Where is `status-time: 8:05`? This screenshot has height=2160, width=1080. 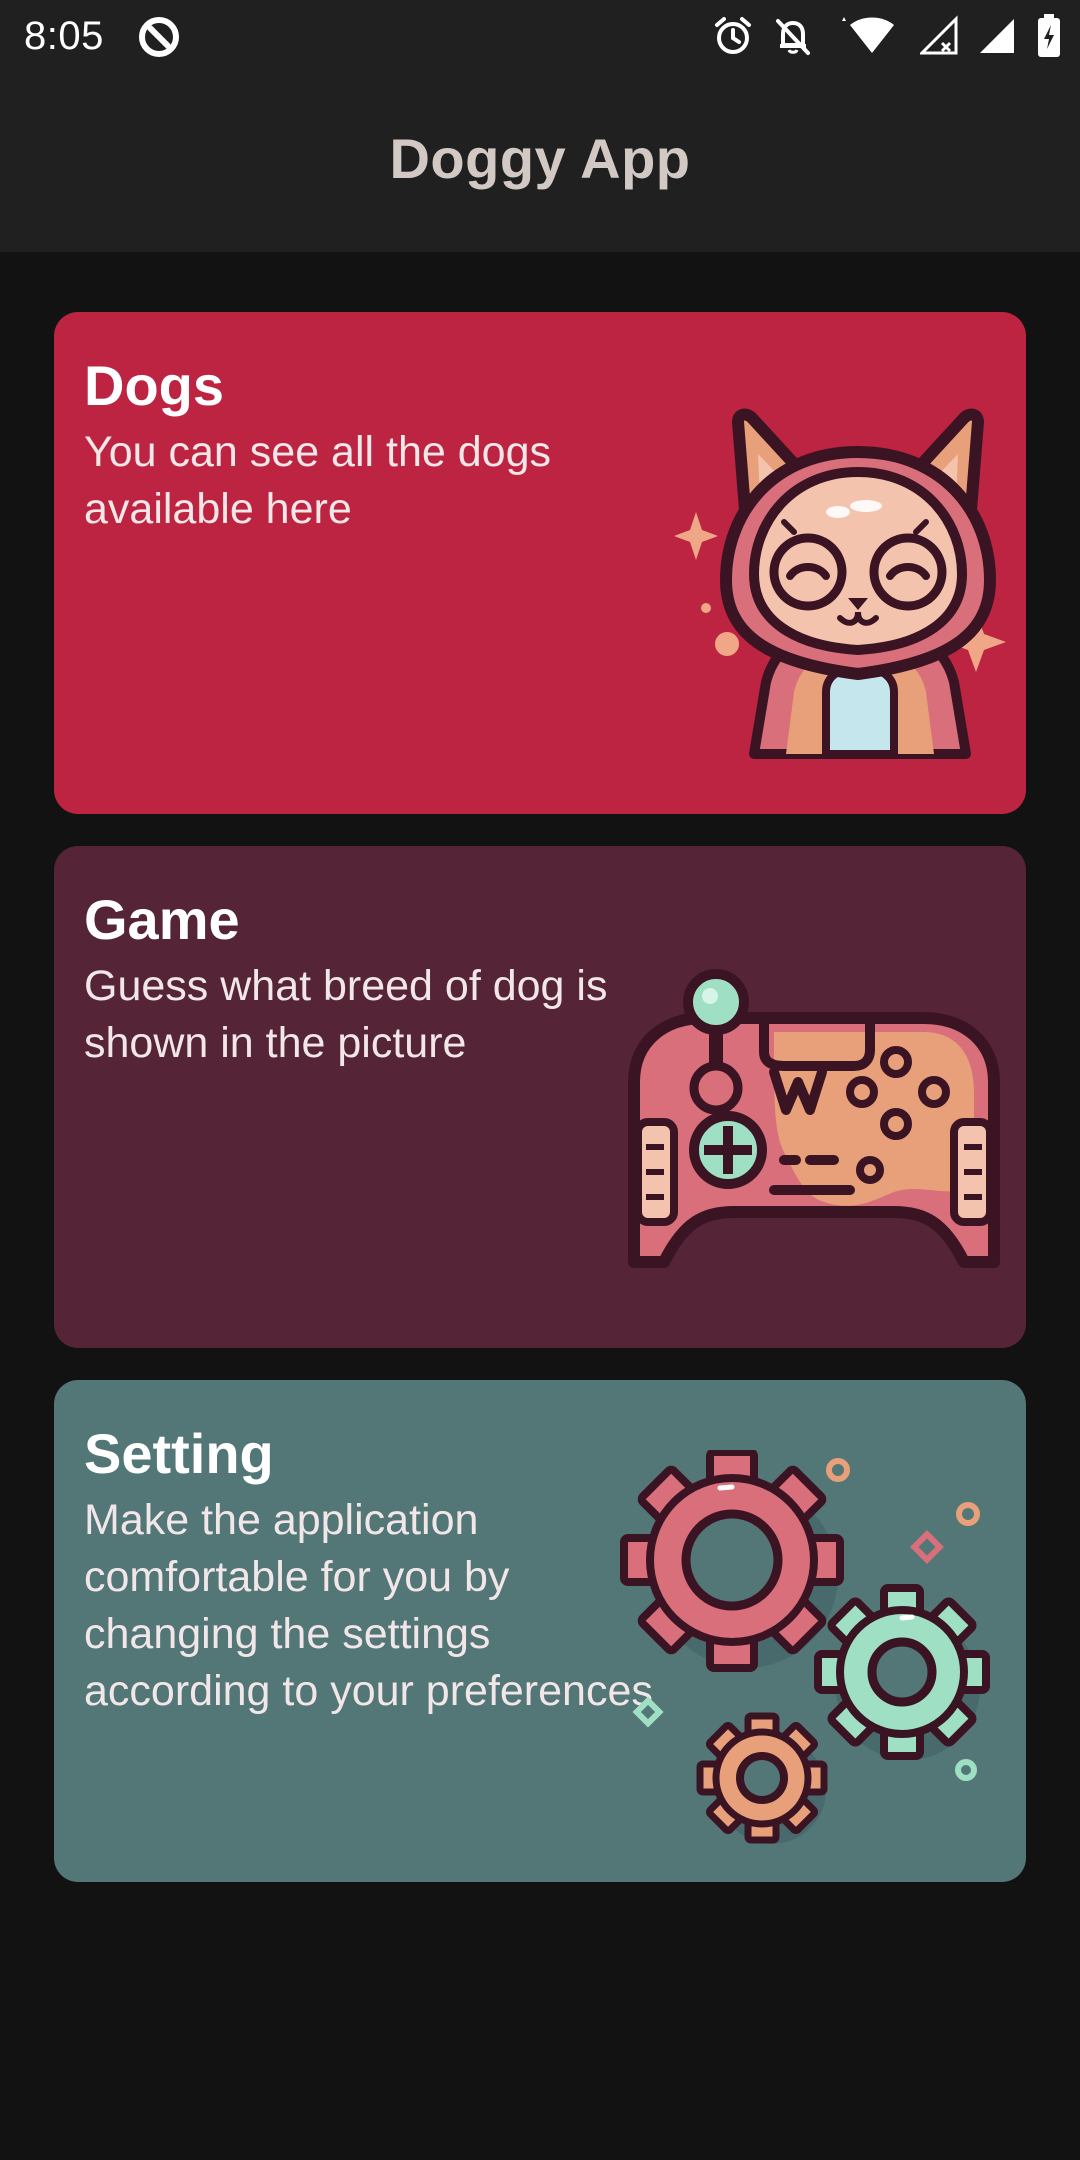 status-time: 8:05 is located at coordinates (64, 36).